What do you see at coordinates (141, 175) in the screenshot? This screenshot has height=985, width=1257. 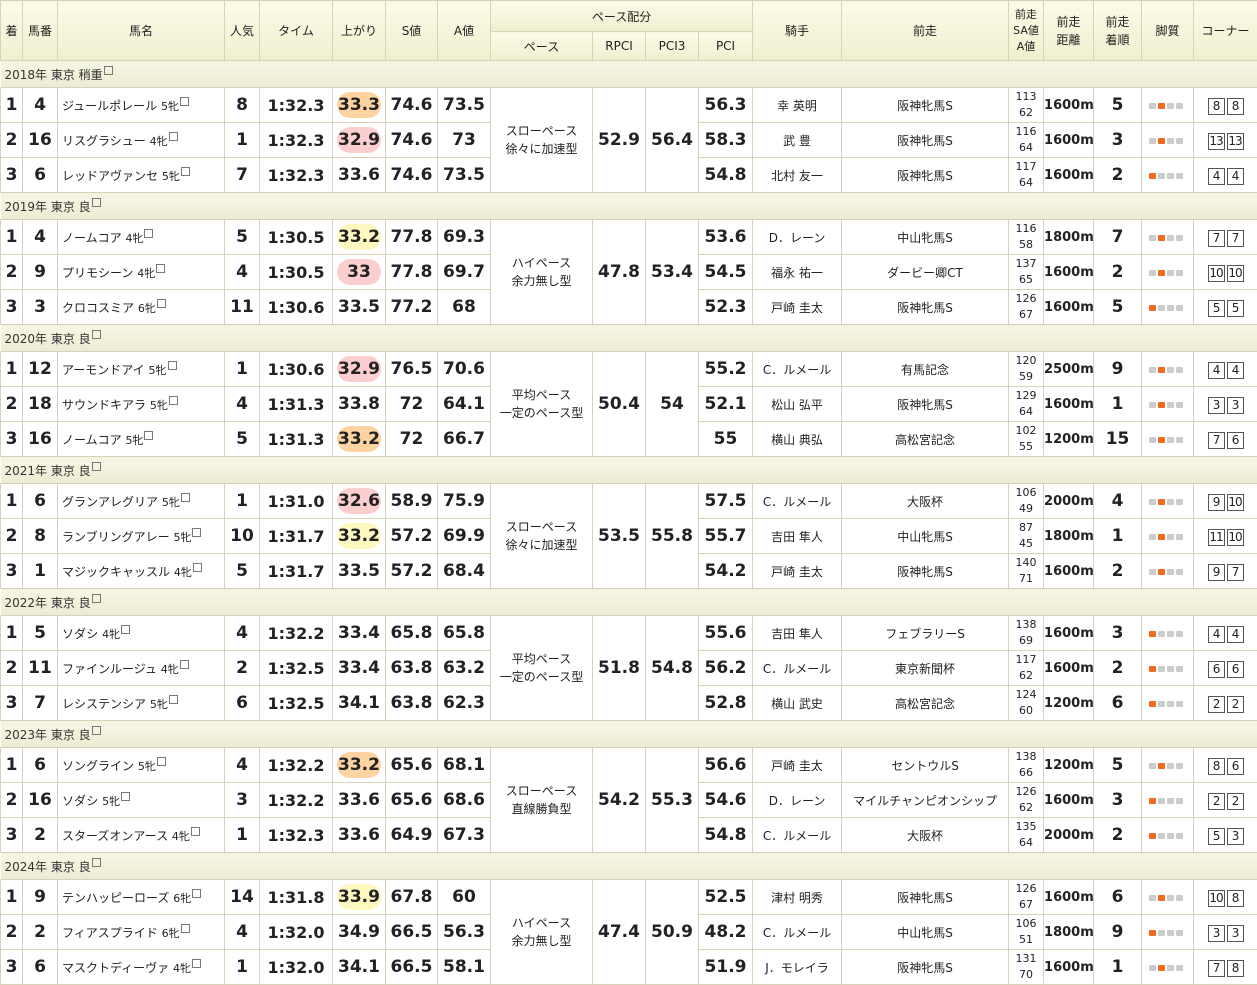 I see `horse-name-cell: レッドアヴァンセ 5牝` at bounding box center [141, 175].